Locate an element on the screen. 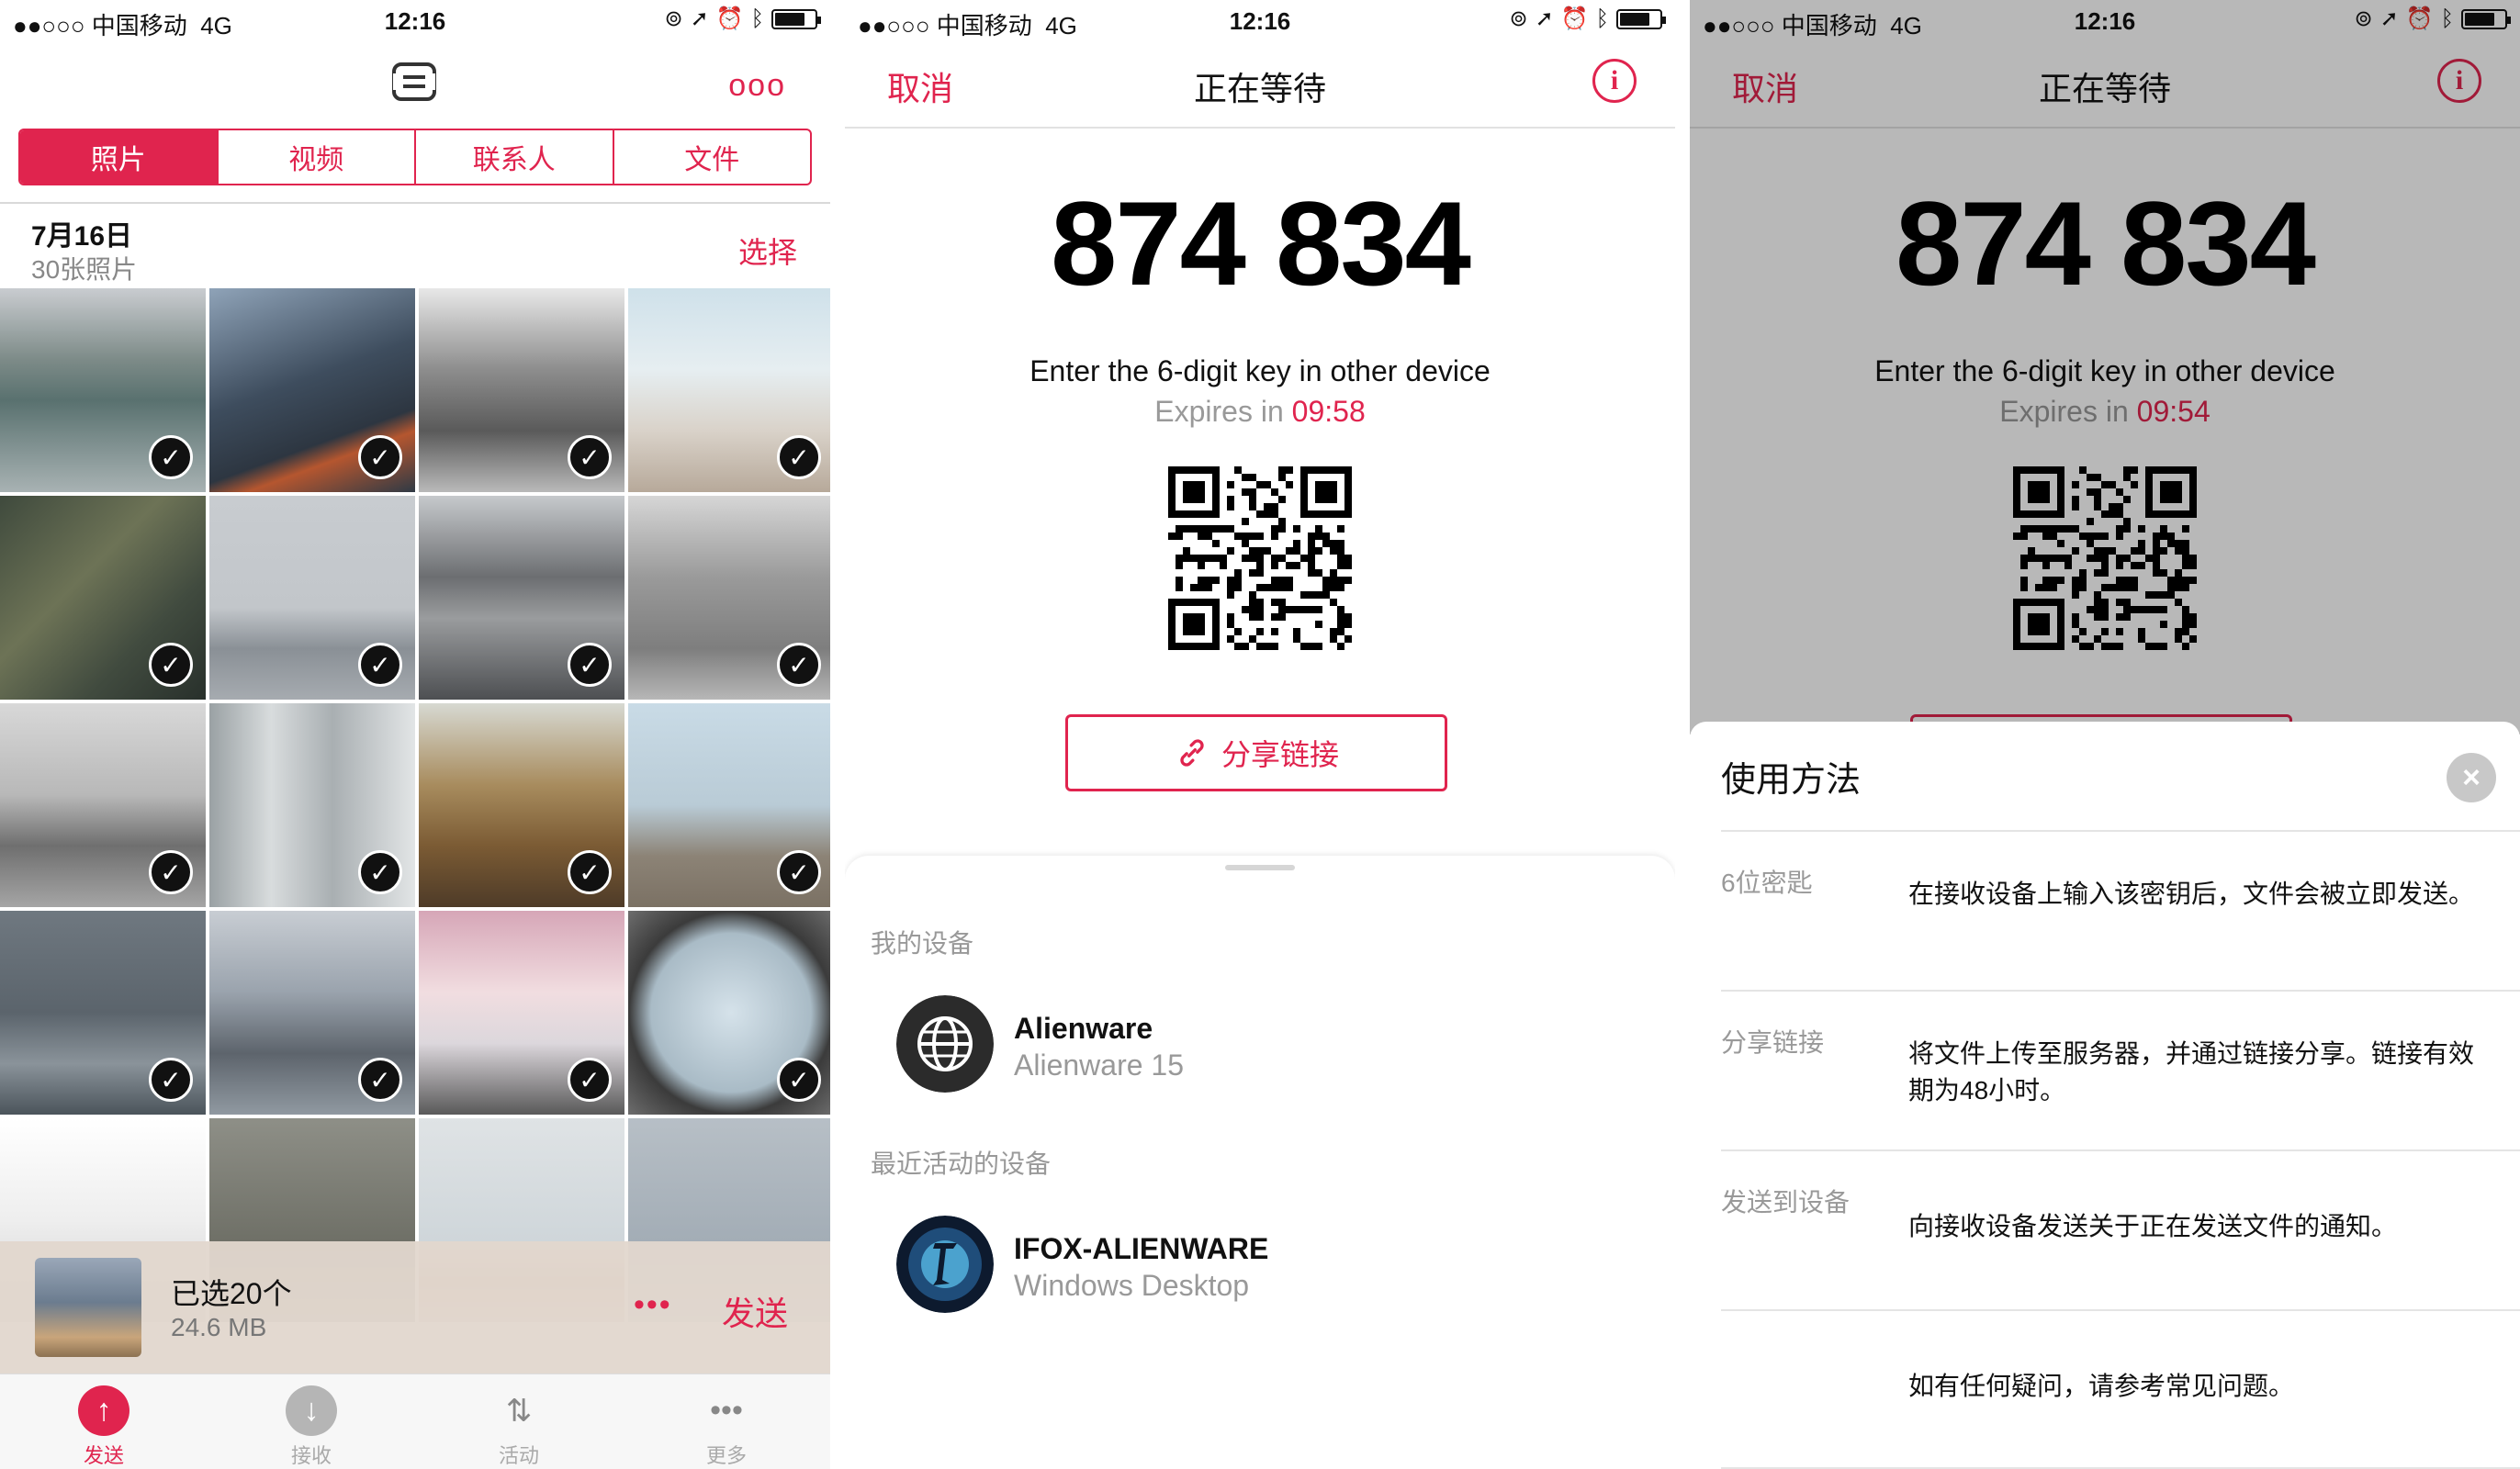  my-devices-heading: 我的设备 is located at coordinates (922, 944).